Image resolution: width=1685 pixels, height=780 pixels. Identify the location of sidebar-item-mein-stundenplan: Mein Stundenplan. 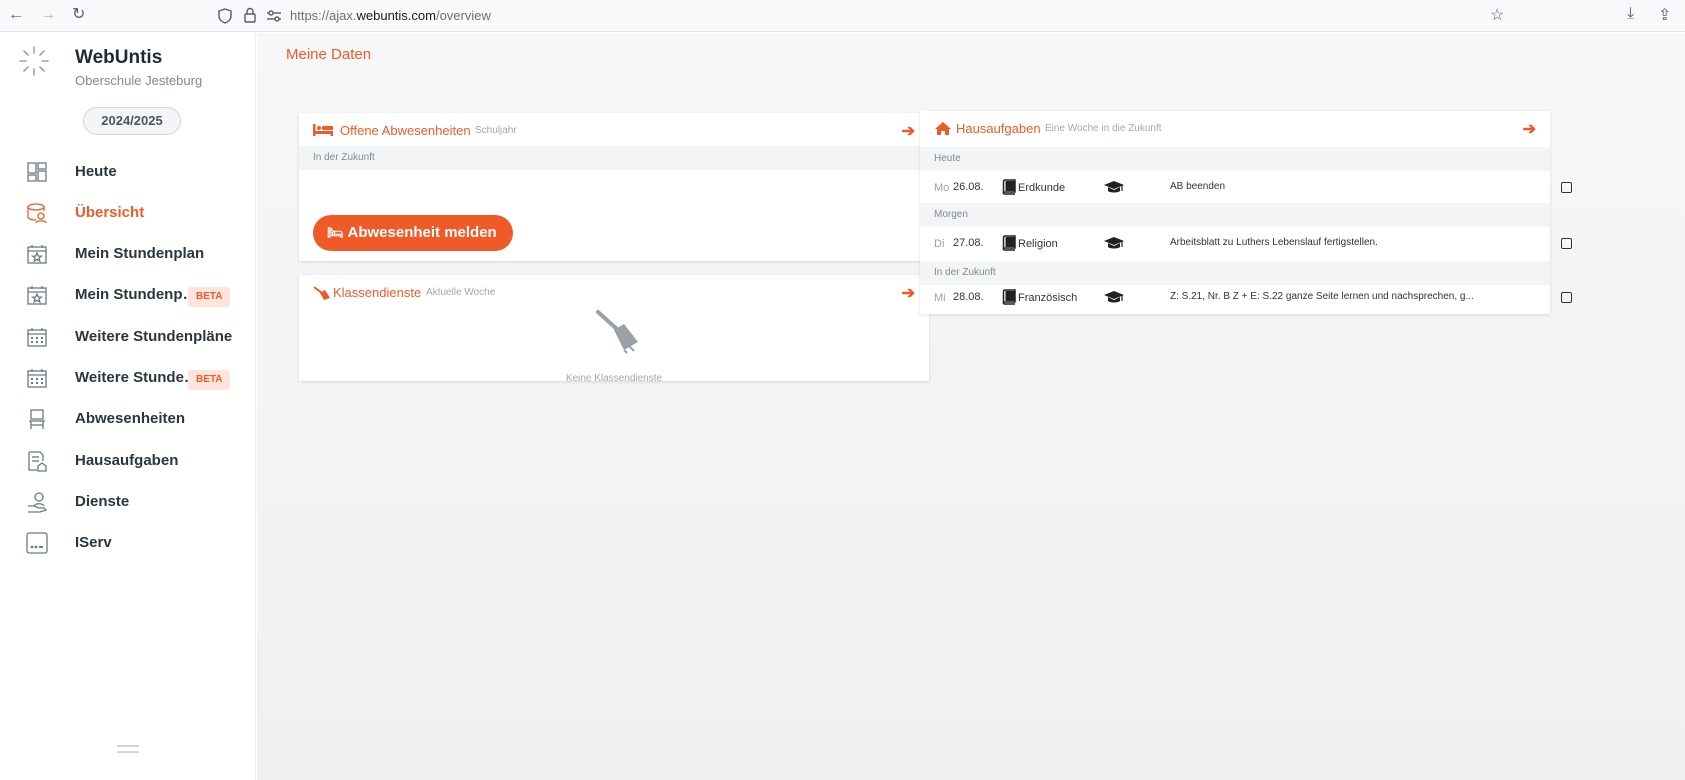
(128, 254).